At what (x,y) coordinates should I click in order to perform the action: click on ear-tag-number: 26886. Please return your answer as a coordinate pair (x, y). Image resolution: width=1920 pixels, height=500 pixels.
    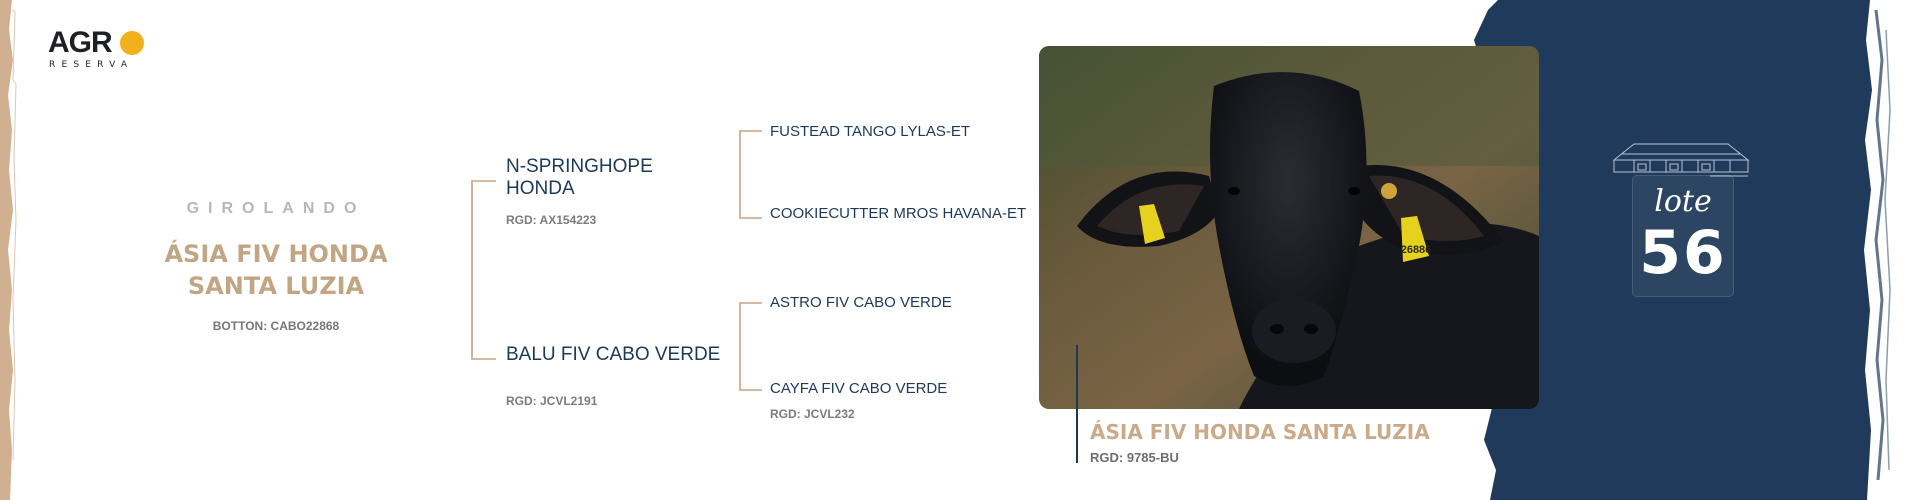
    Looking at the image, I should click on (1416, 250).